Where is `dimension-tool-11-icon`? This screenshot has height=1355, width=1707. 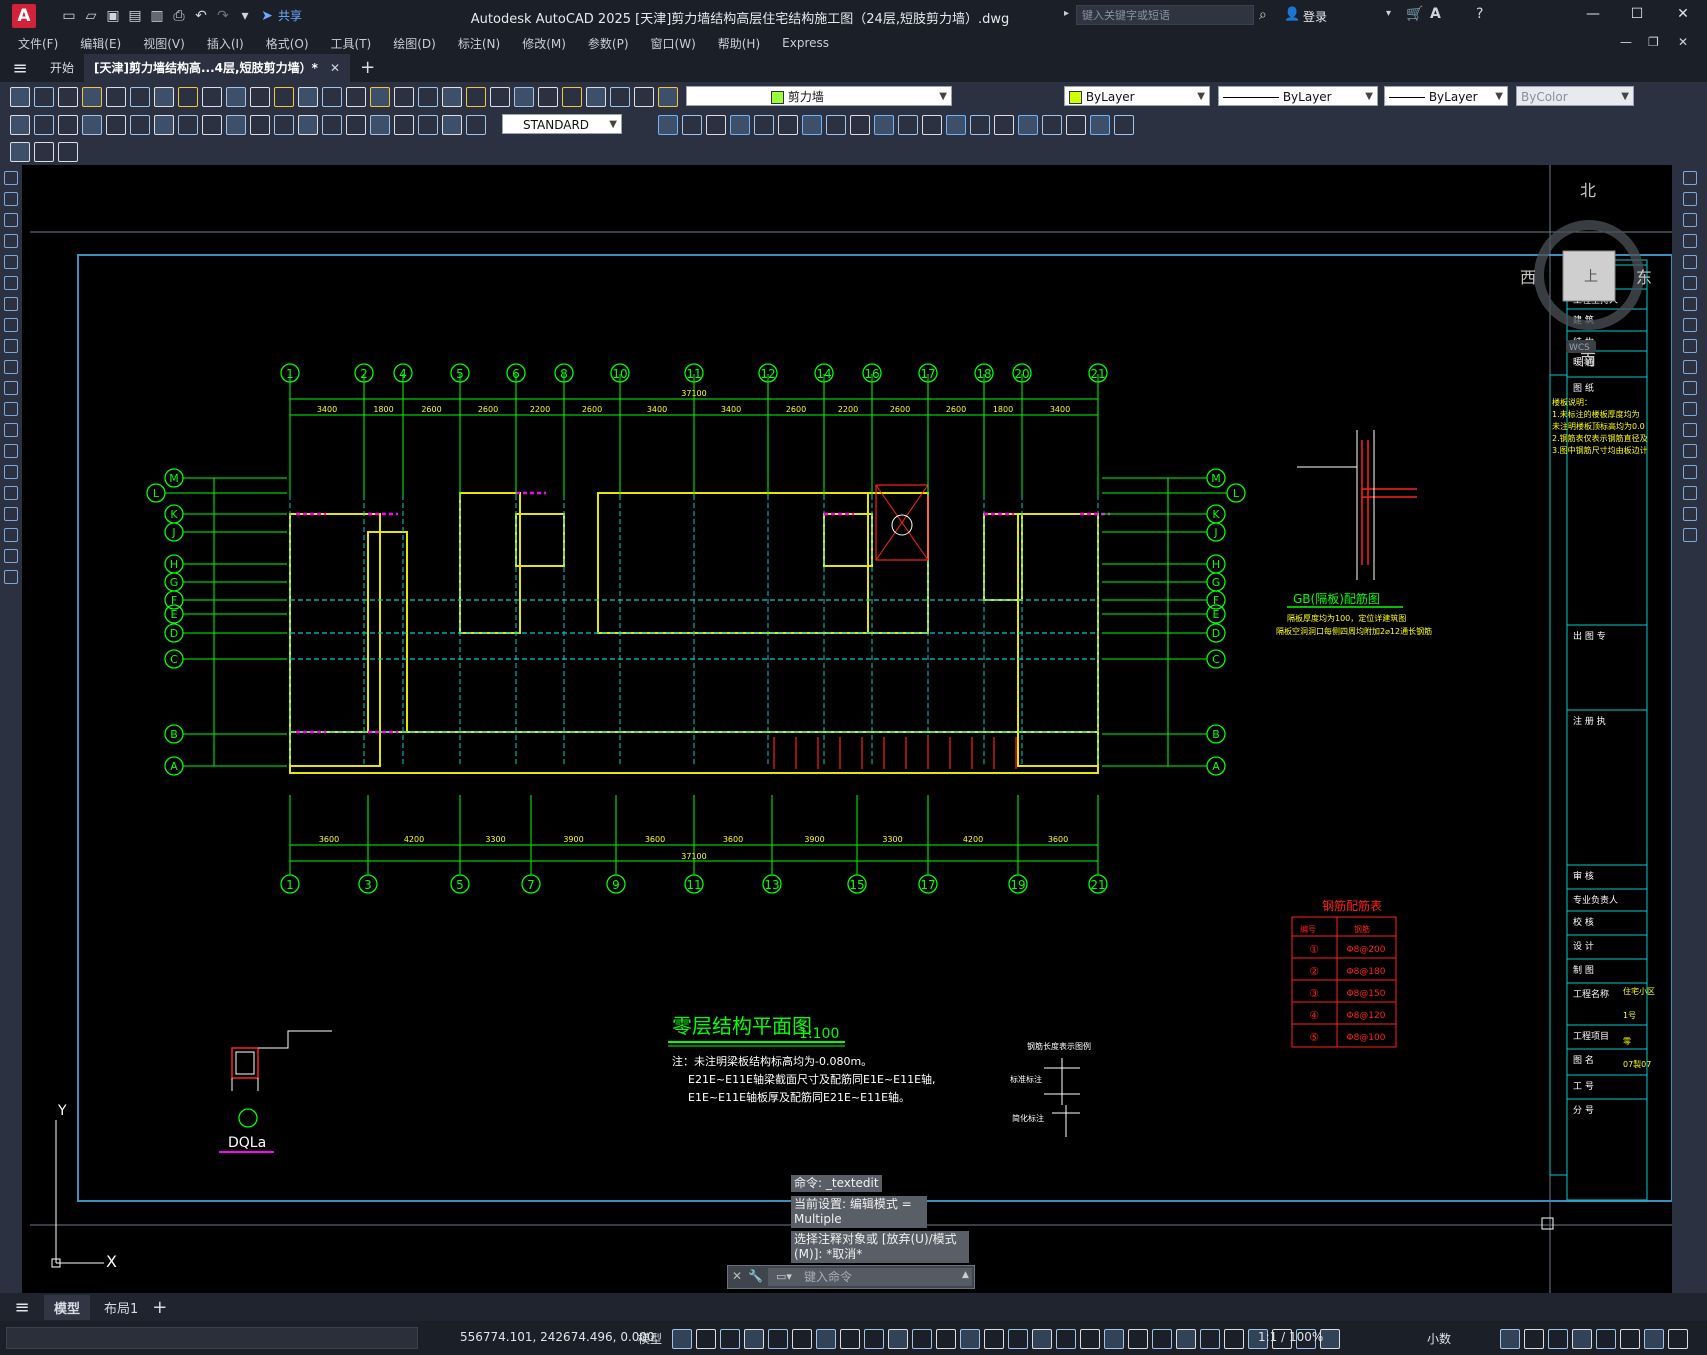
dimension-tool-11-icon is located at coordinates (260, 125).